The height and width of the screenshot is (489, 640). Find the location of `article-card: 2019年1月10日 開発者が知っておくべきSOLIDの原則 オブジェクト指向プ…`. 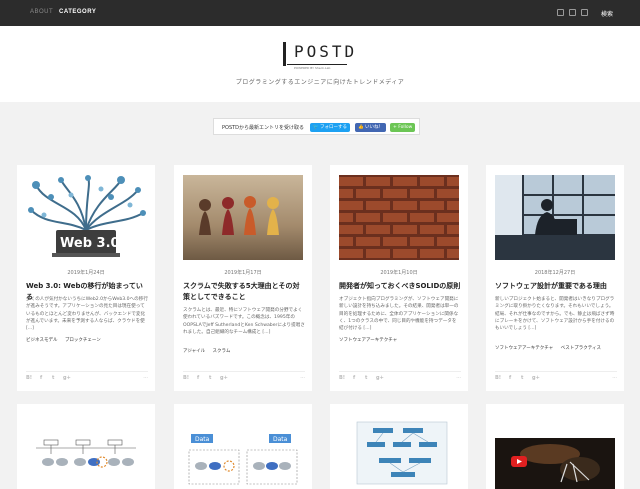

article-card: 2019年1月10日 開発者が知っておくべきSOLIDの原則 オブジェクト指向プ… is located at coordinates (399, 278).